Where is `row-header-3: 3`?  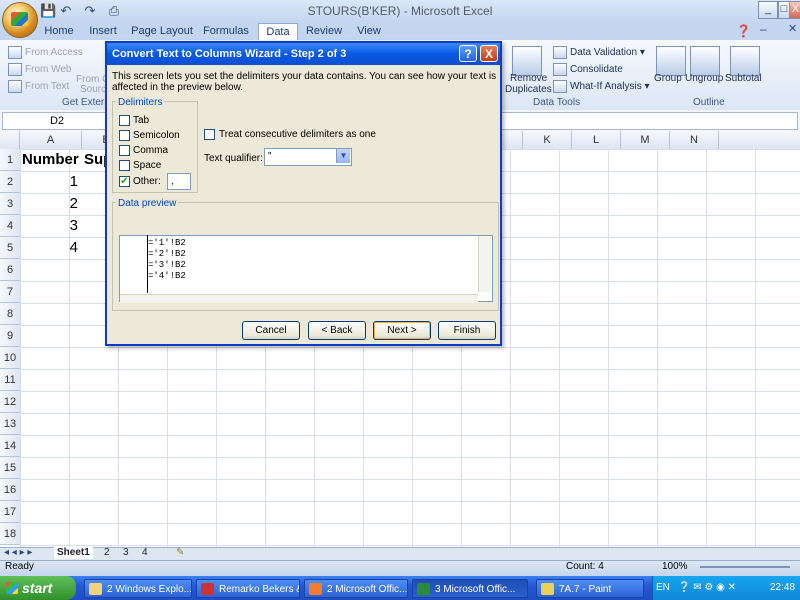 row-header-3: 3 is located at coordinates (10, 204).